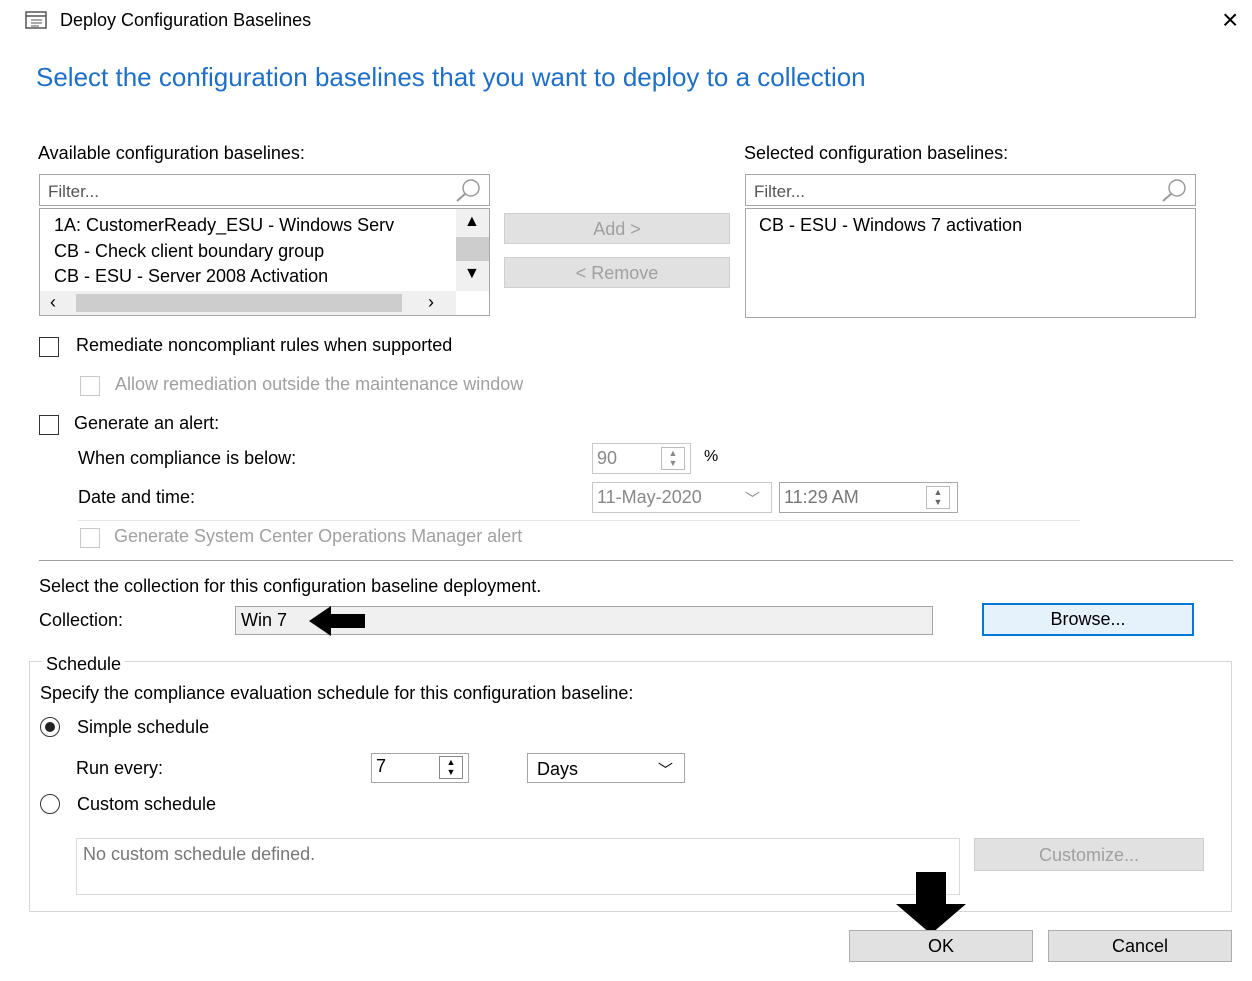 The image size is (1252, 981). I want to click on list-item: CB - Check client boundary group, so click(189, 251).